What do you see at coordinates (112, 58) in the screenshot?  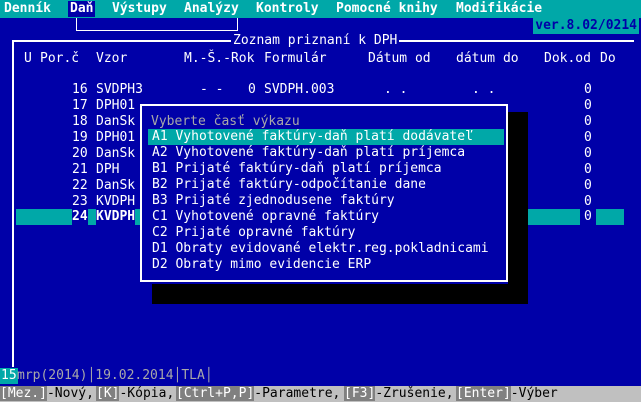 I see `col-header-vzor: Vzor` at bounding box center [112, 58].